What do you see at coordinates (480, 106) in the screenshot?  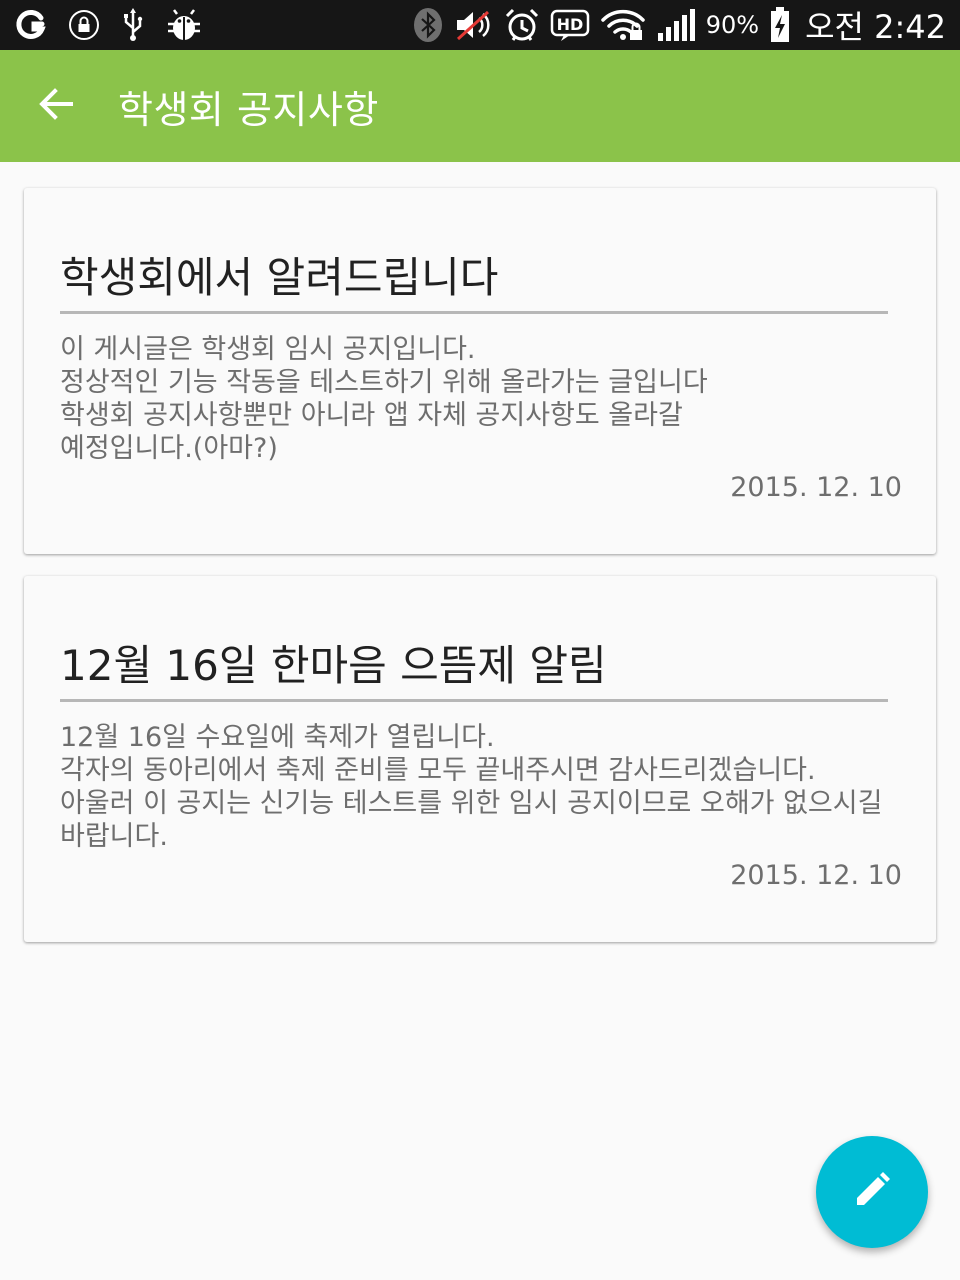 I see `app-bar: 학생회 공지사항` at bounding box center [480, 106].